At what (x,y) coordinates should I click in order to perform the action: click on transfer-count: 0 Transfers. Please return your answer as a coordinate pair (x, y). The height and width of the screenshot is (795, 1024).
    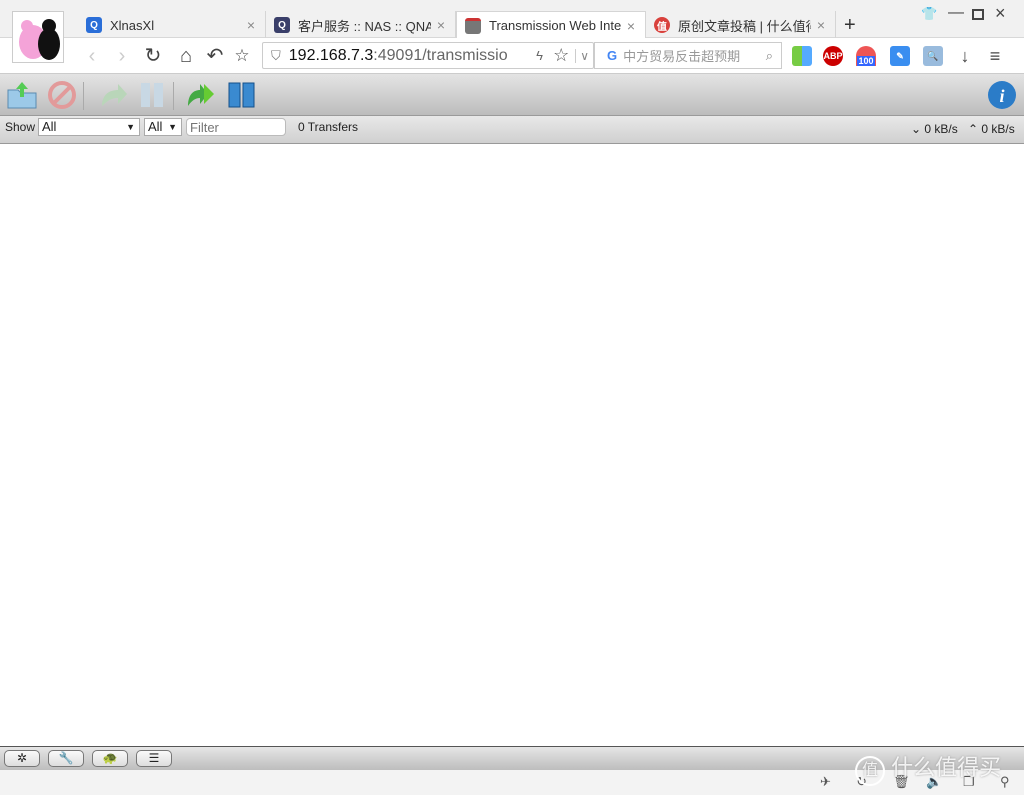
    Looking at the image, I should click on (328, 127).